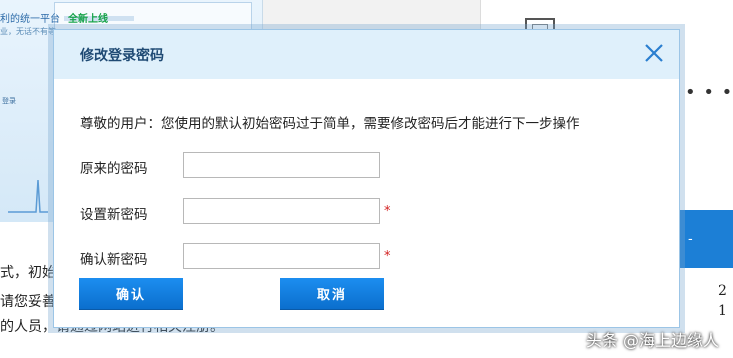 The height and width of the screenshot is (358, 733). What do you see at coordinates (281, 211) in the screenshot?
I see `new-password-input` at bounding box center [281, 211].